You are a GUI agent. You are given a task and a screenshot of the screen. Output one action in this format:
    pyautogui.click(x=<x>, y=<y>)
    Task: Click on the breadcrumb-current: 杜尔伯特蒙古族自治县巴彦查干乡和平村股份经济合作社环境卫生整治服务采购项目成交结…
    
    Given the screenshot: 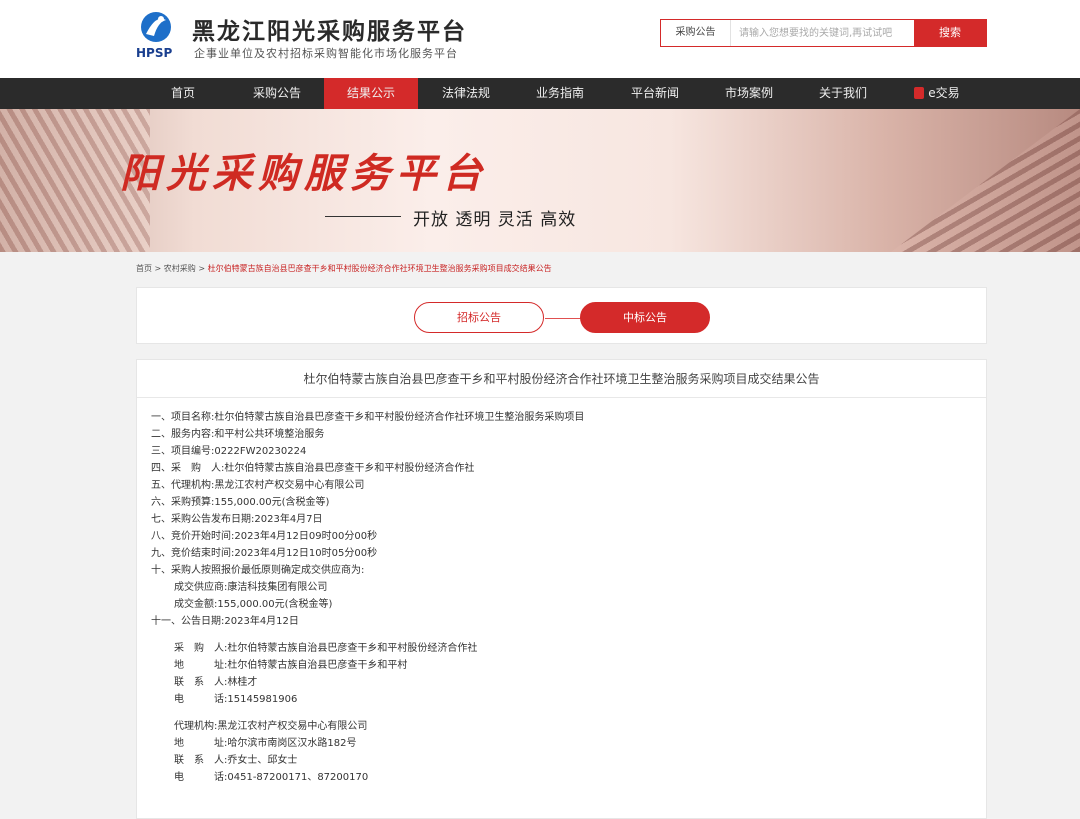 What is the action you would take?
    pyautogui.click(x=380, y=268)
    